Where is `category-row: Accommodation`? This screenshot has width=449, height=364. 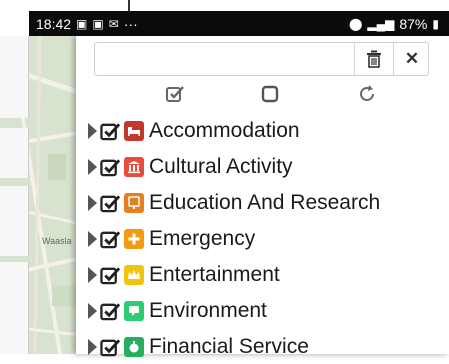
category-row: Accommodation is located at coordinates (194, 131).